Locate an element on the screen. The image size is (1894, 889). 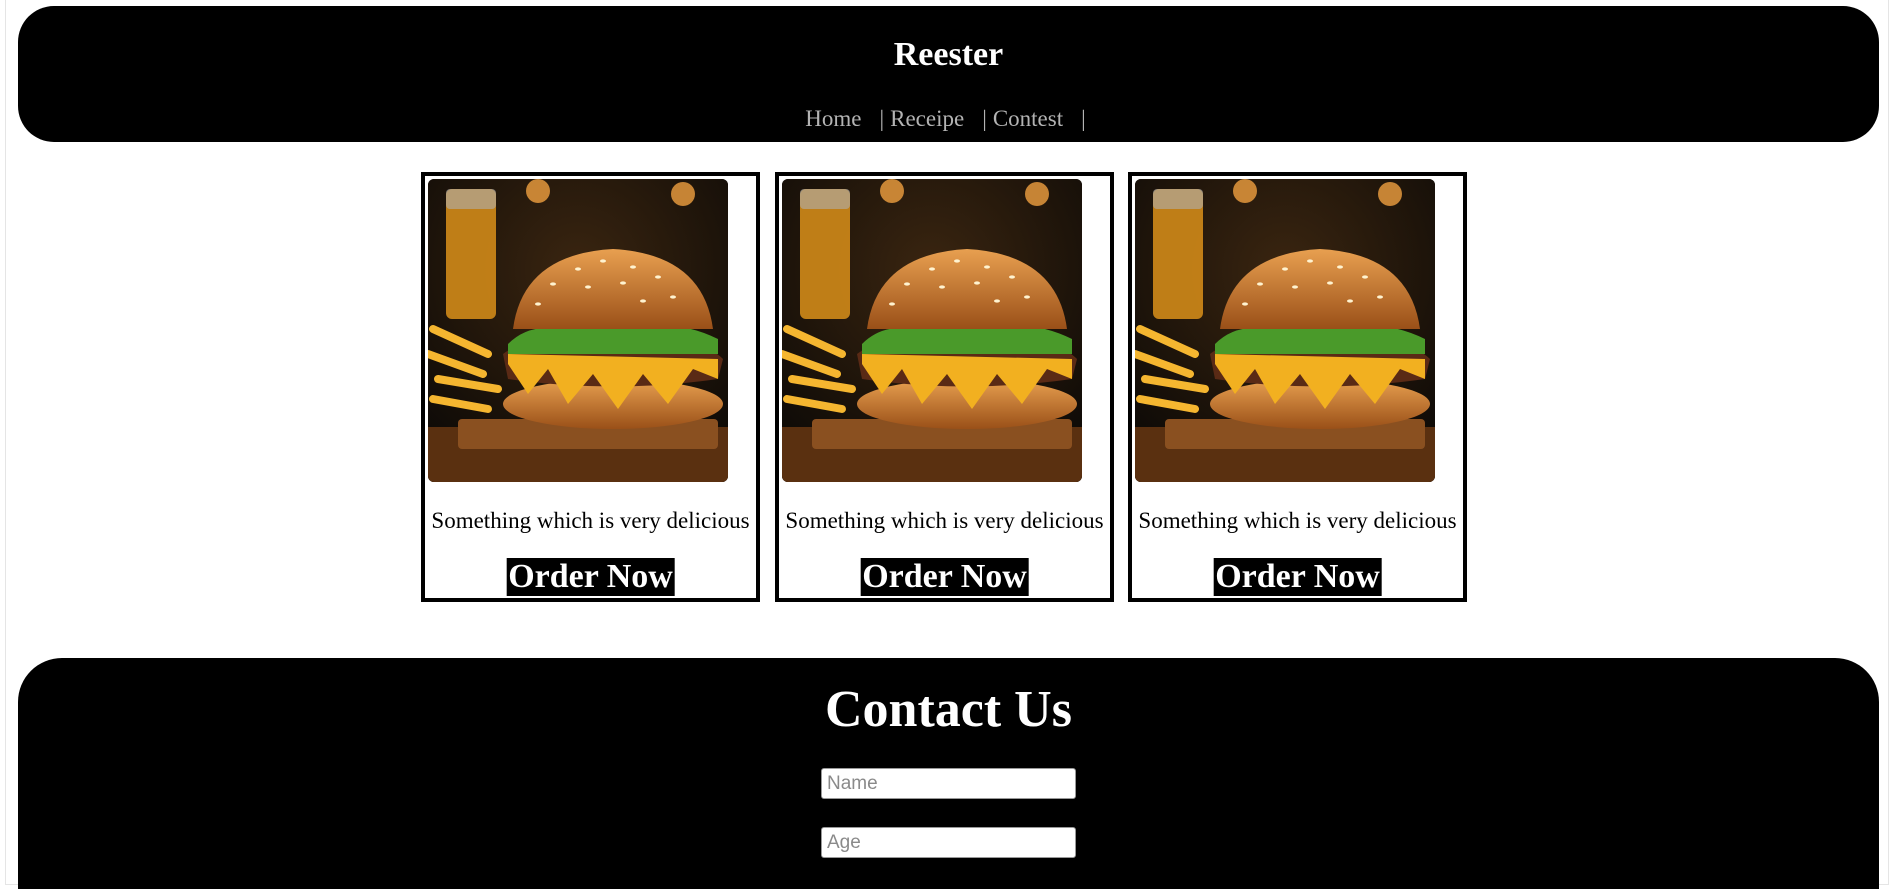
name-field is located at coordinates (948, 783).